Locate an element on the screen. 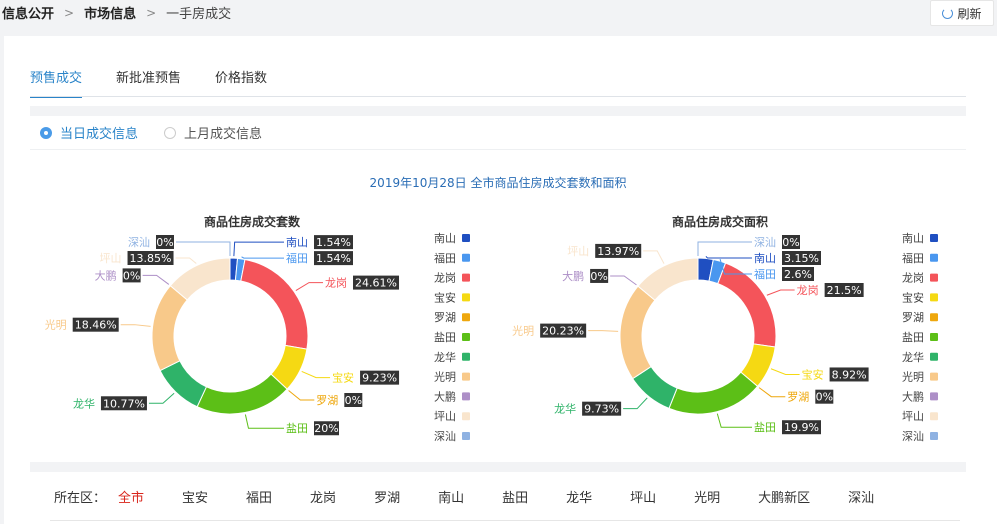  slice-label-value: 19.9% is located at coordinates (801, 427).